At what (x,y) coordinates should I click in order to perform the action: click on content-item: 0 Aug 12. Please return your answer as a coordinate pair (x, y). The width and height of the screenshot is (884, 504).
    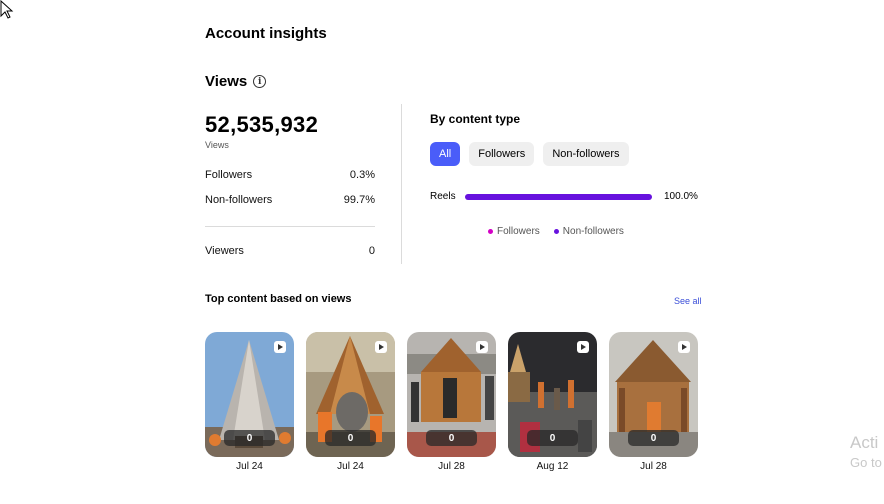
    Looking at the image, I should click on (552, 402).